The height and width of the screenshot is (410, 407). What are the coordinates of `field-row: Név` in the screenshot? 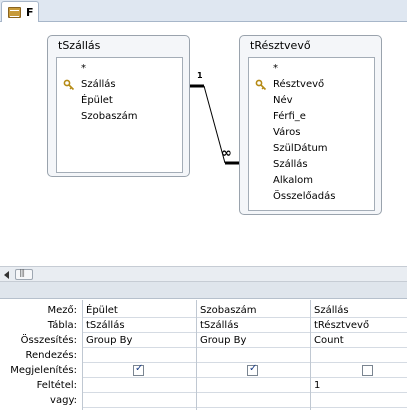 It's located at (311, 101).